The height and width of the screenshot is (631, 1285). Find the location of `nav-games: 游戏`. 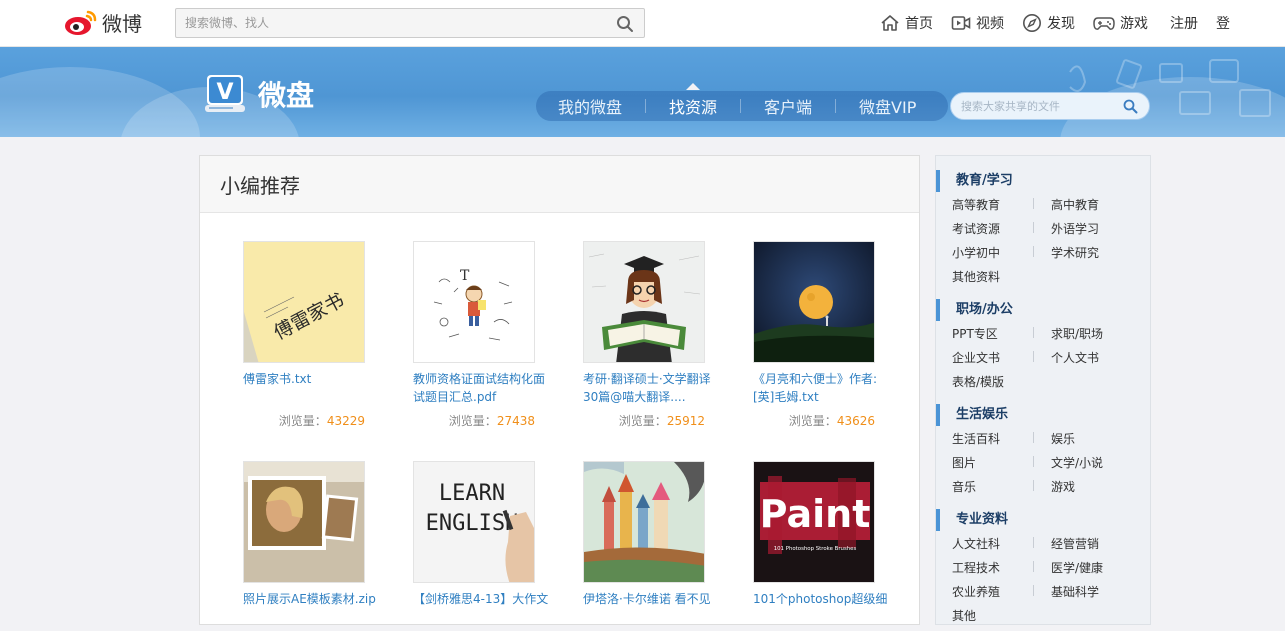

nav-games: 游戏 is located at coordinates (1120, 23).